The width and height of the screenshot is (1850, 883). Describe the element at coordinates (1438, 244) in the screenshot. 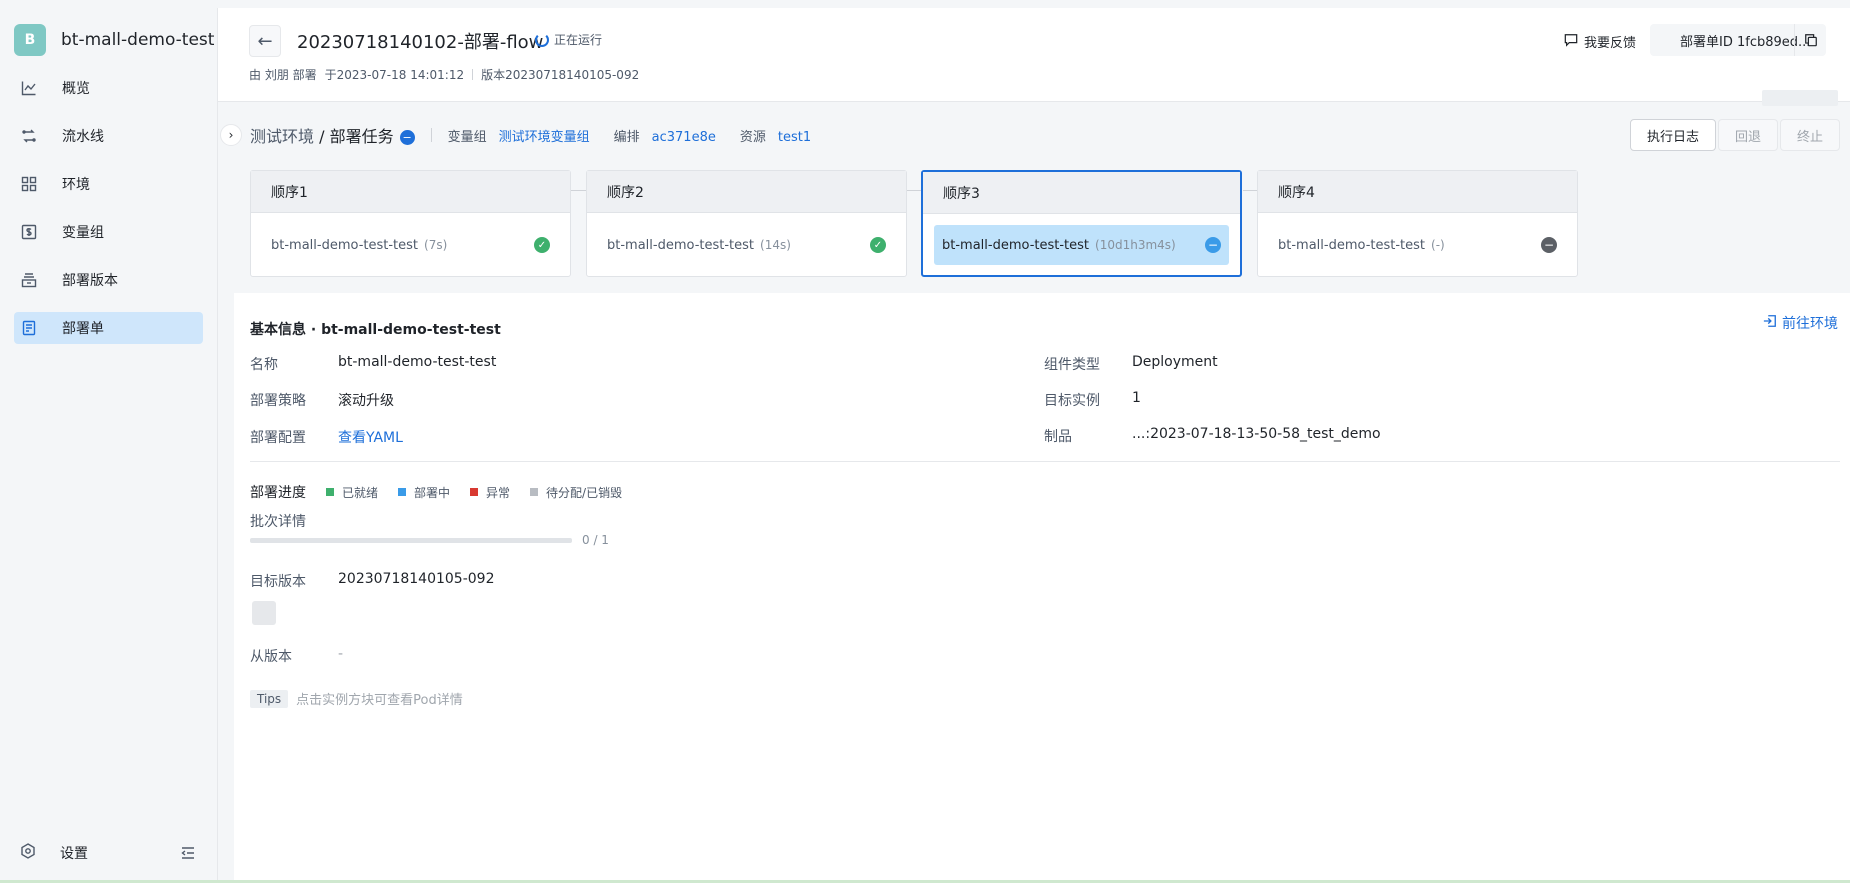

I see `job-duration: (-)` at that location.